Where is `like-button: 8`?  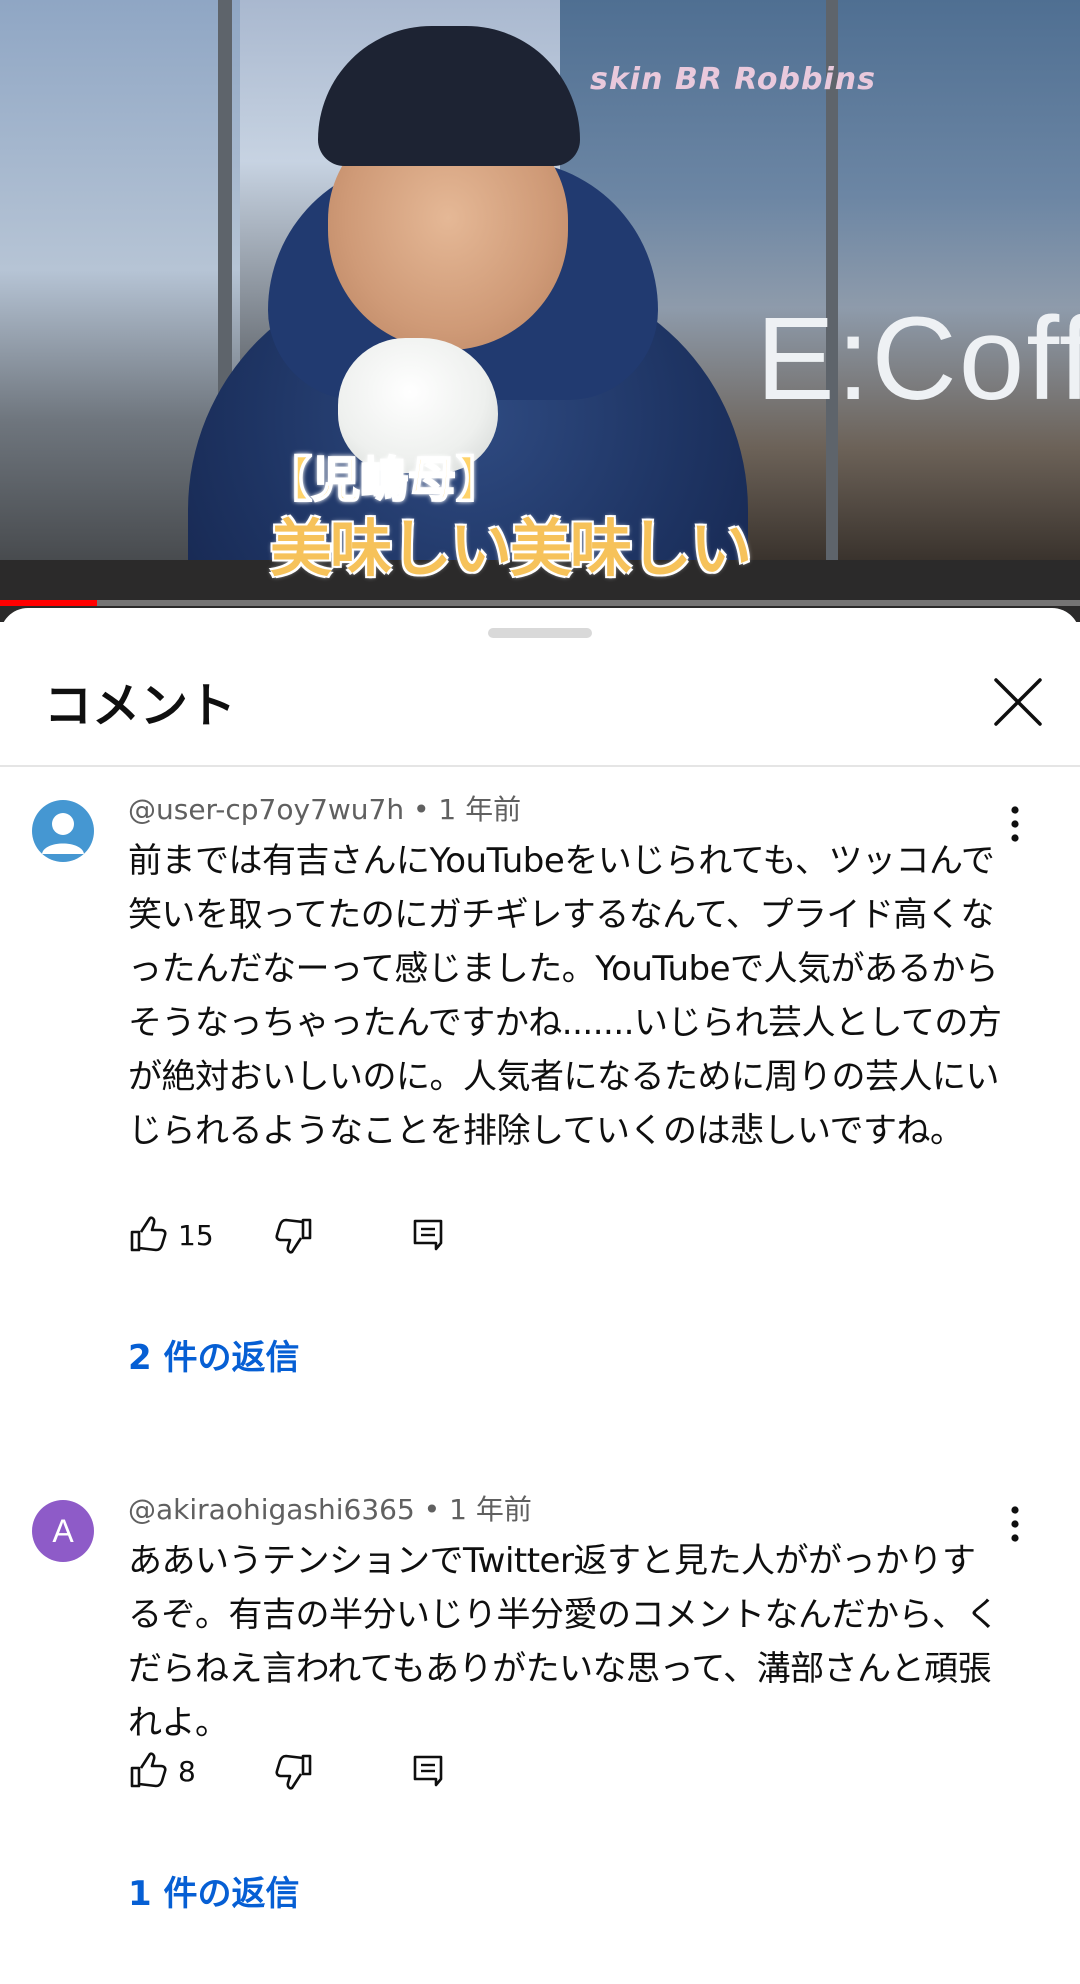 like-button: 8 is located at coordinates (162, 1771).